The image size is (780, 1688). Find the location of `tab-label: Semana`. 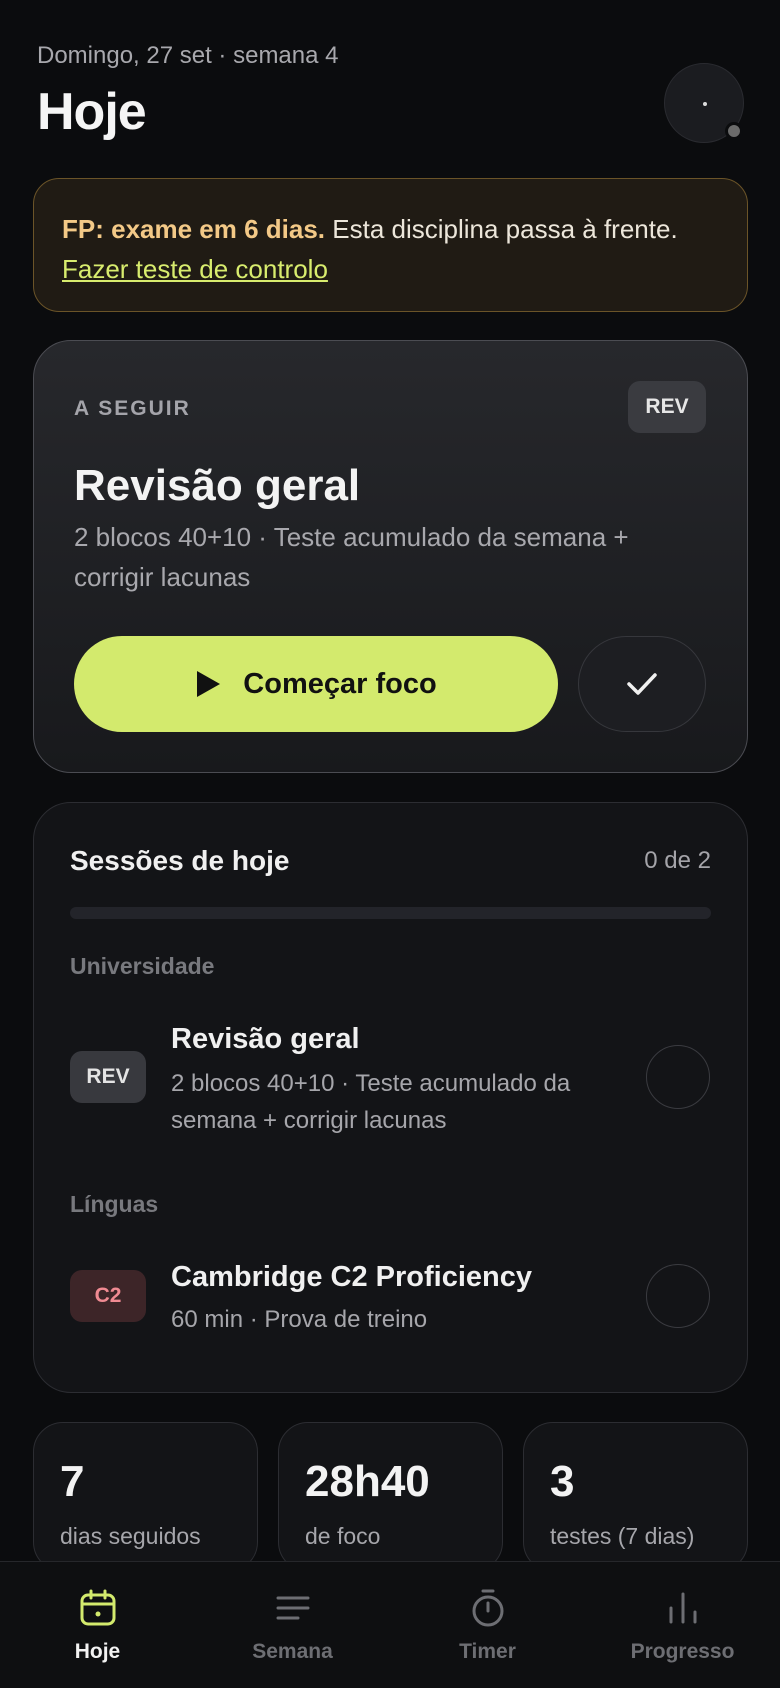

tab-label: Semana is located at coordinates (292, 1651).